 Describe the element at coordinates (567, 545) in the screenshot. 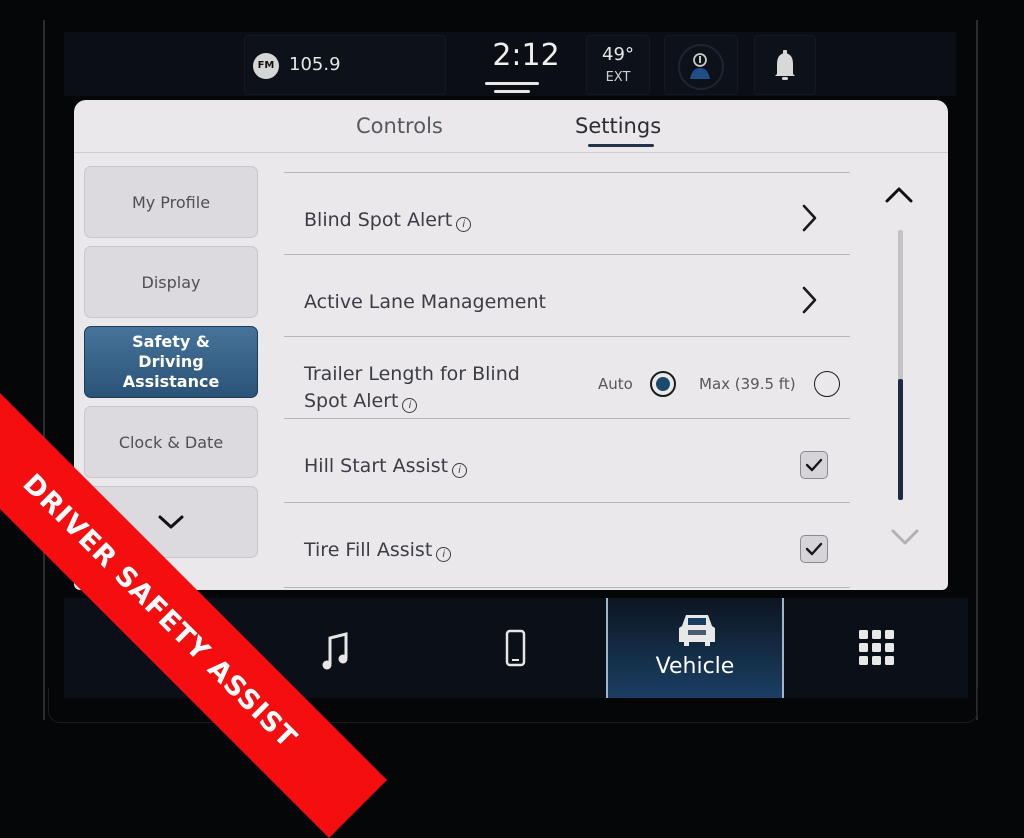

I see `setting-row-tire-fill-assist: Tire Fill Assist i` at that location.